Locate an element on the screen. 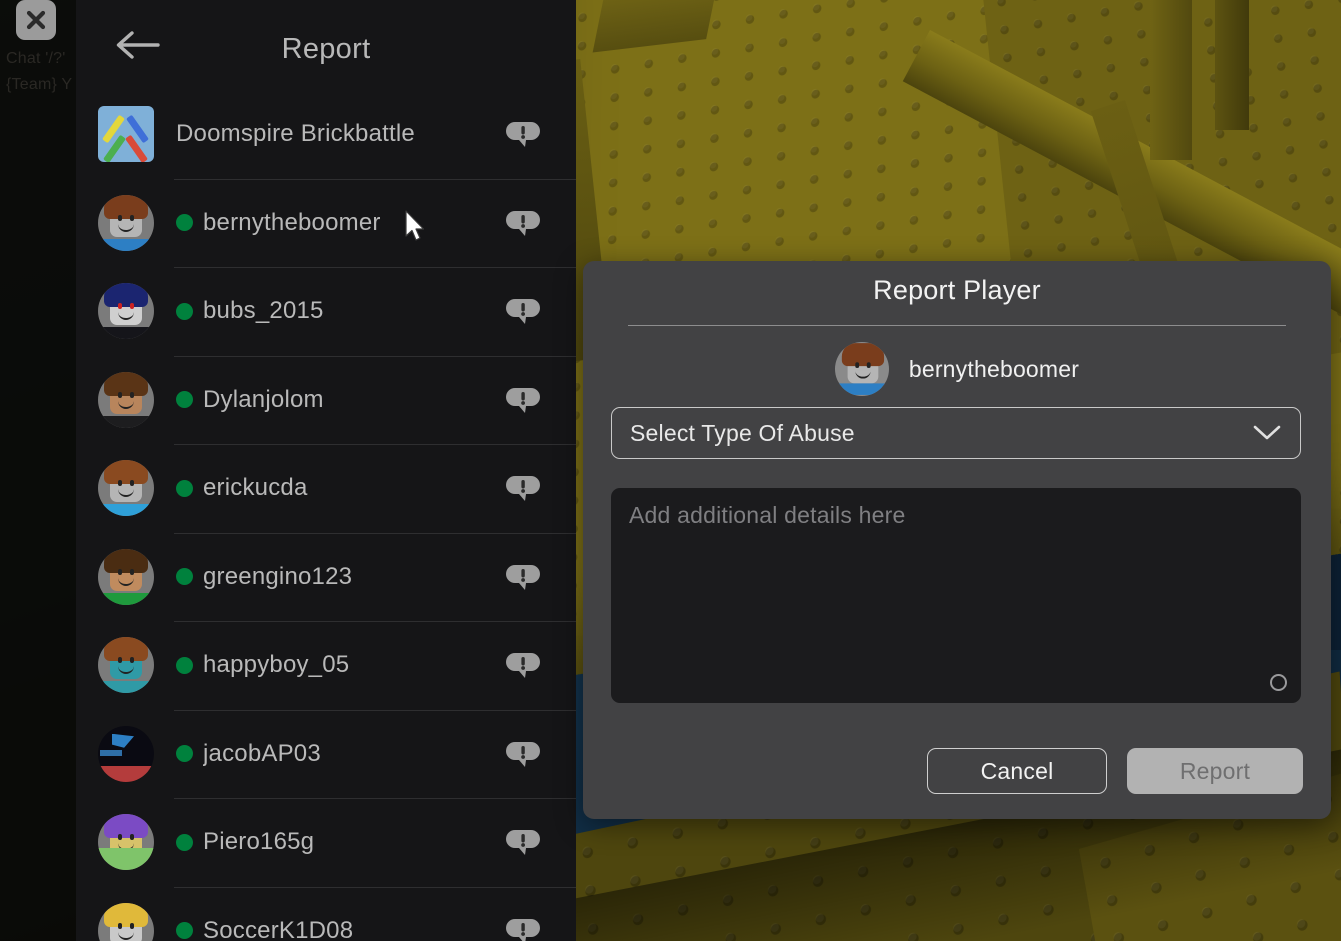  dialog-actions: Cancel Report is located at coordinates (1115, 771).